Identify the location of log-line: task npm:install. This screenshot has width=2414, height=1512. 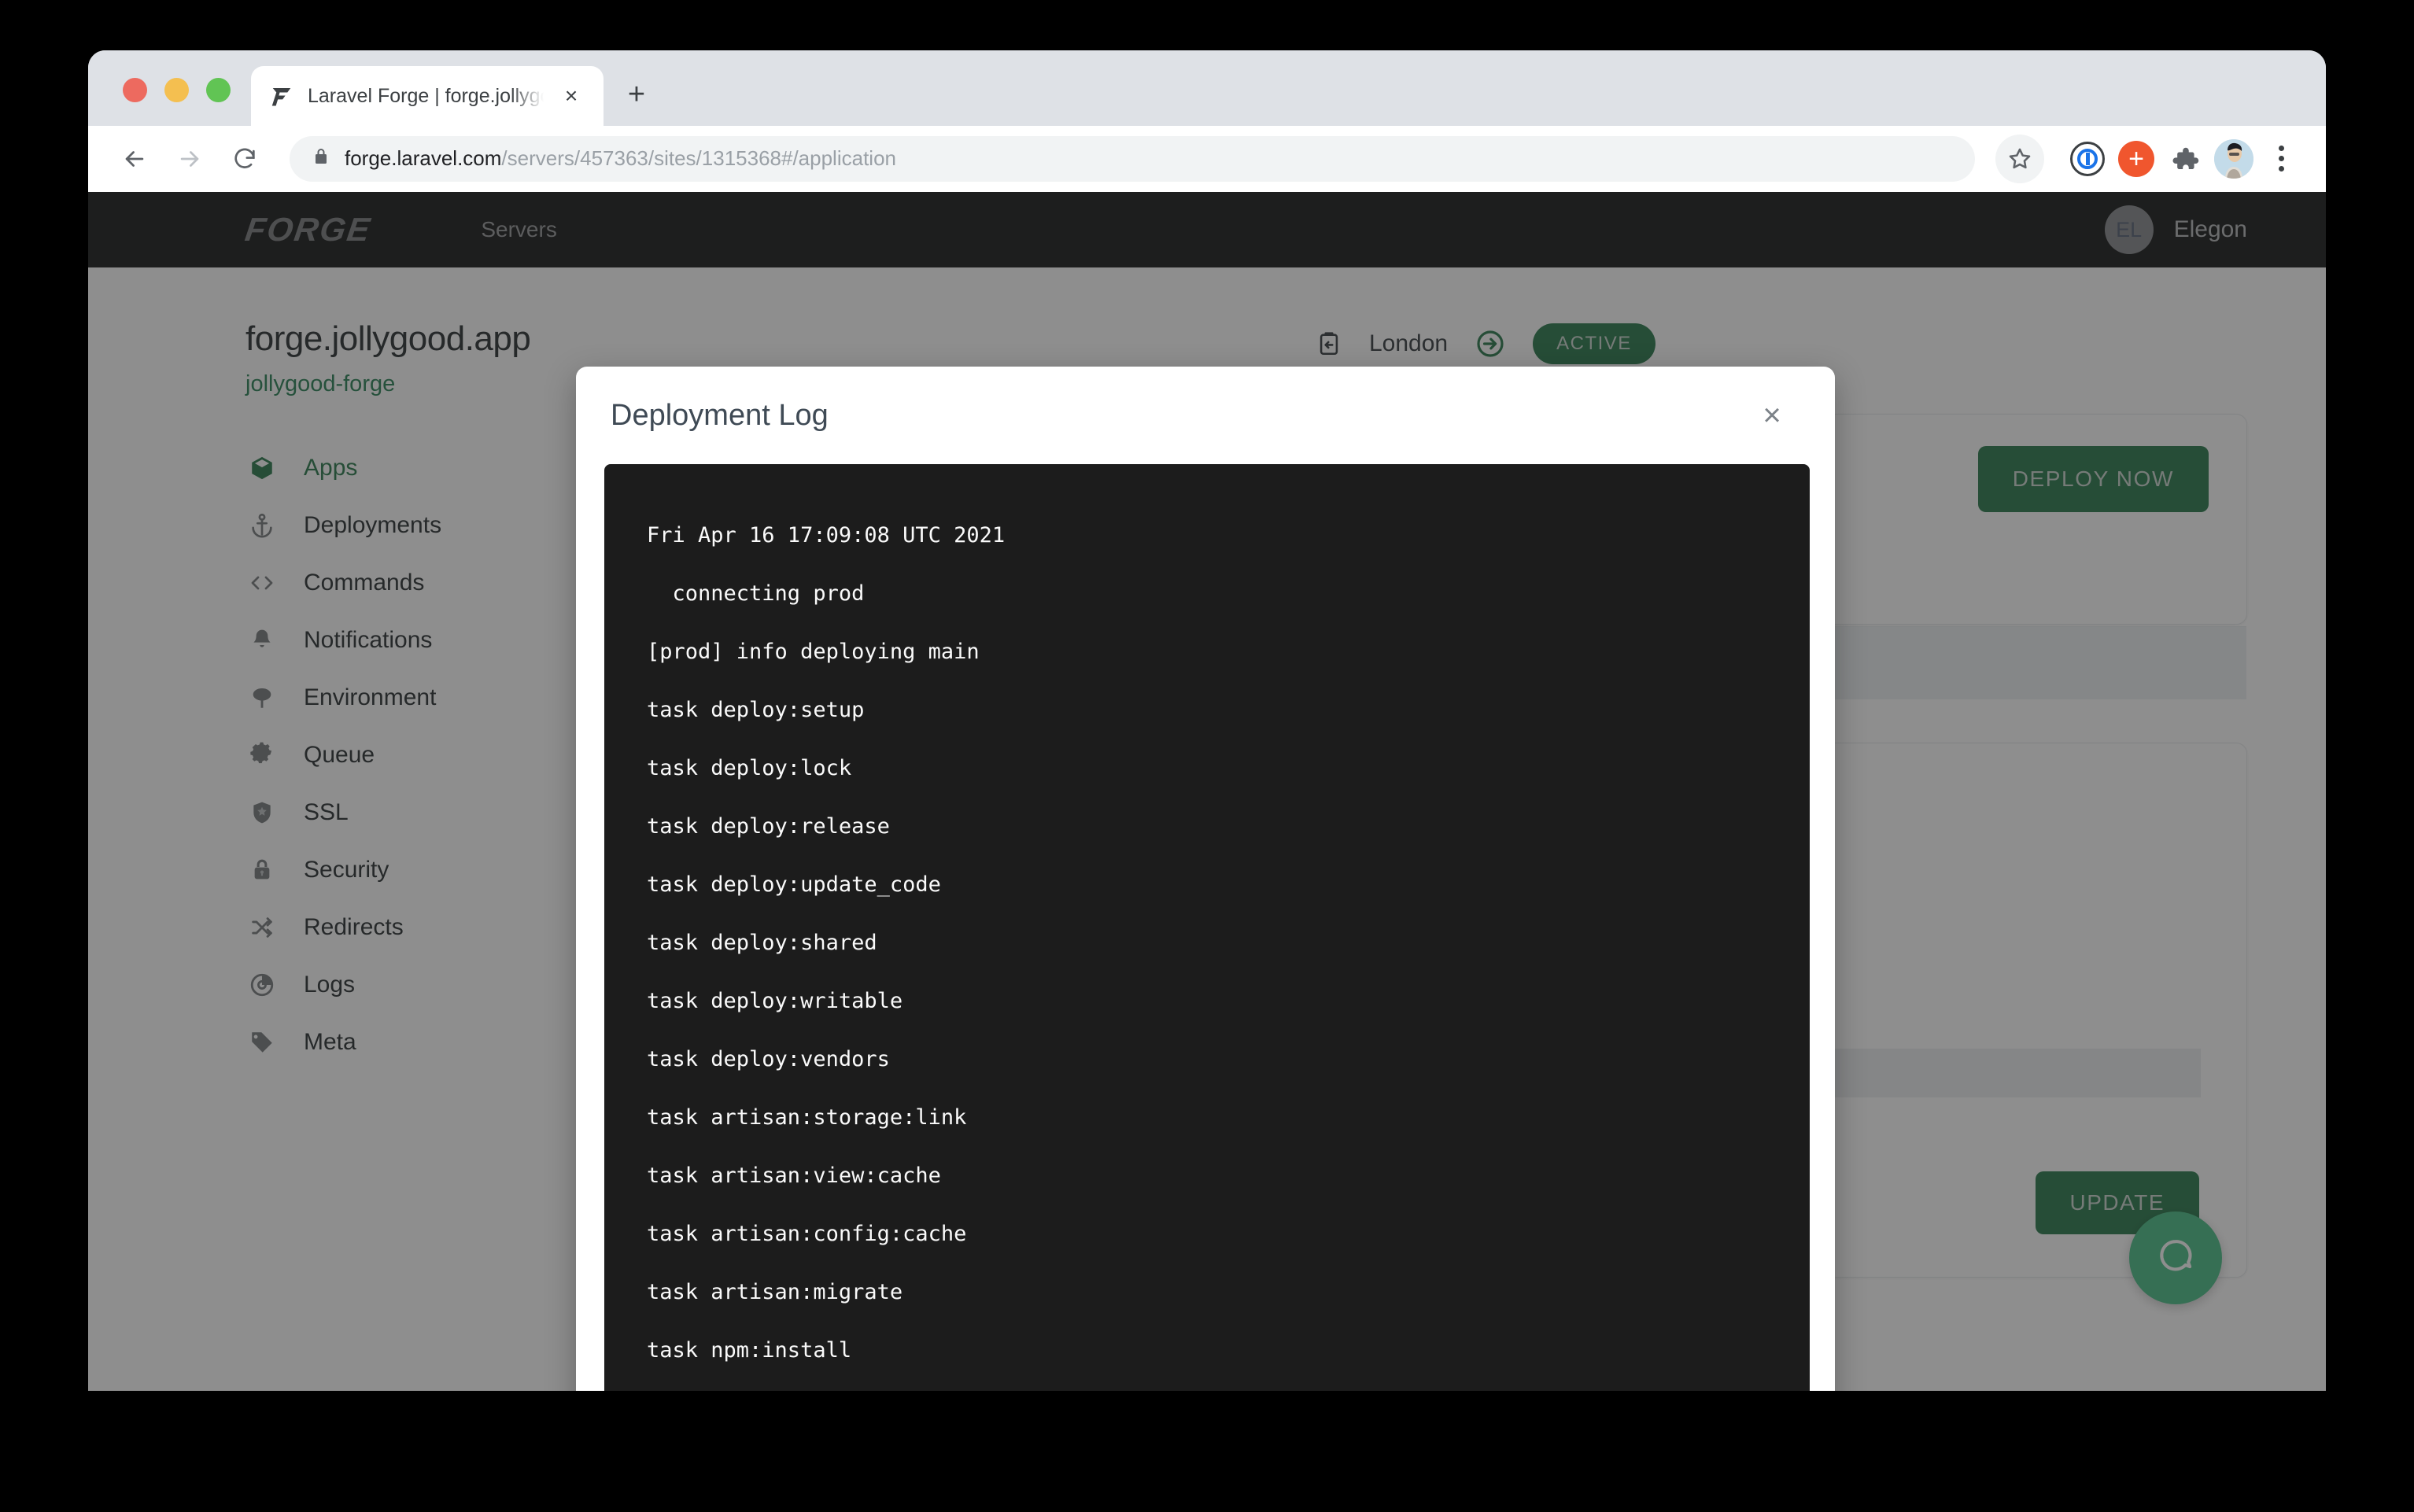
(750, 1350).